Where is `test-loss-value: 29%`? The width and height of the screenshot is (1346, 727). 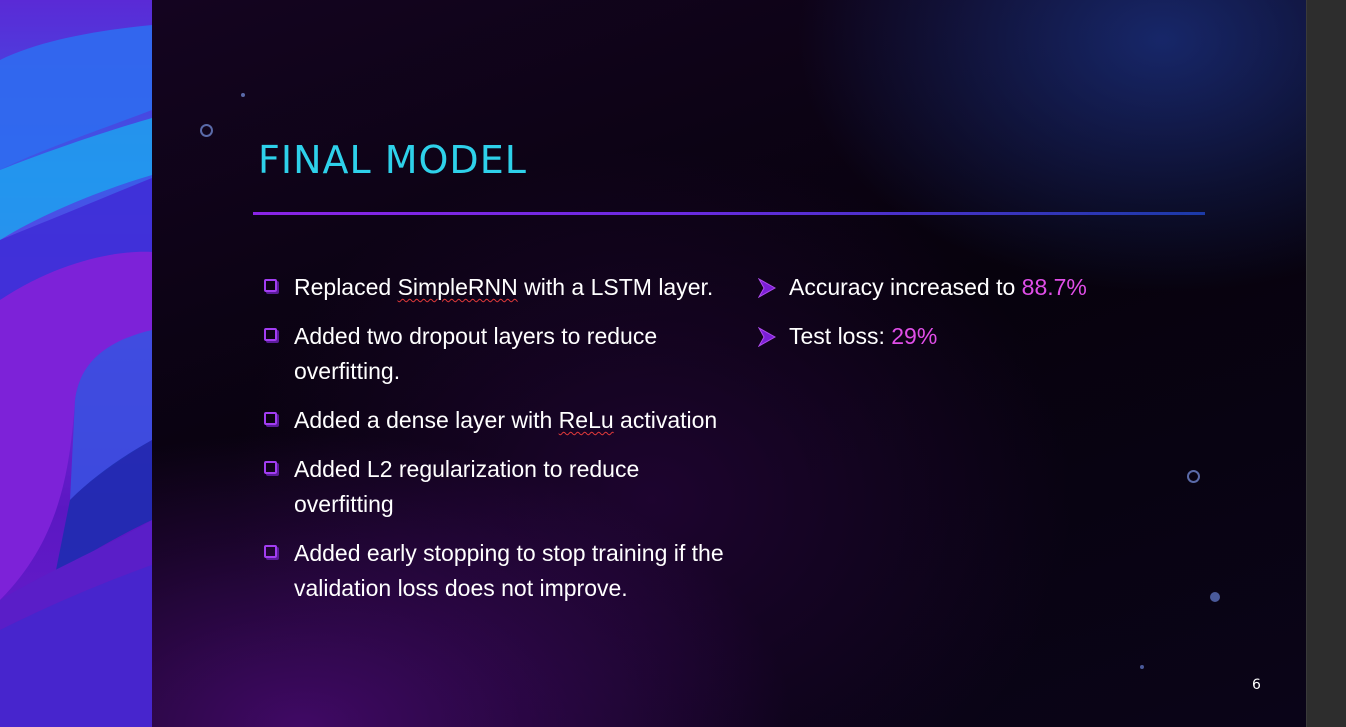 test-loss-value: 29% is located at coordinates (914, 336).